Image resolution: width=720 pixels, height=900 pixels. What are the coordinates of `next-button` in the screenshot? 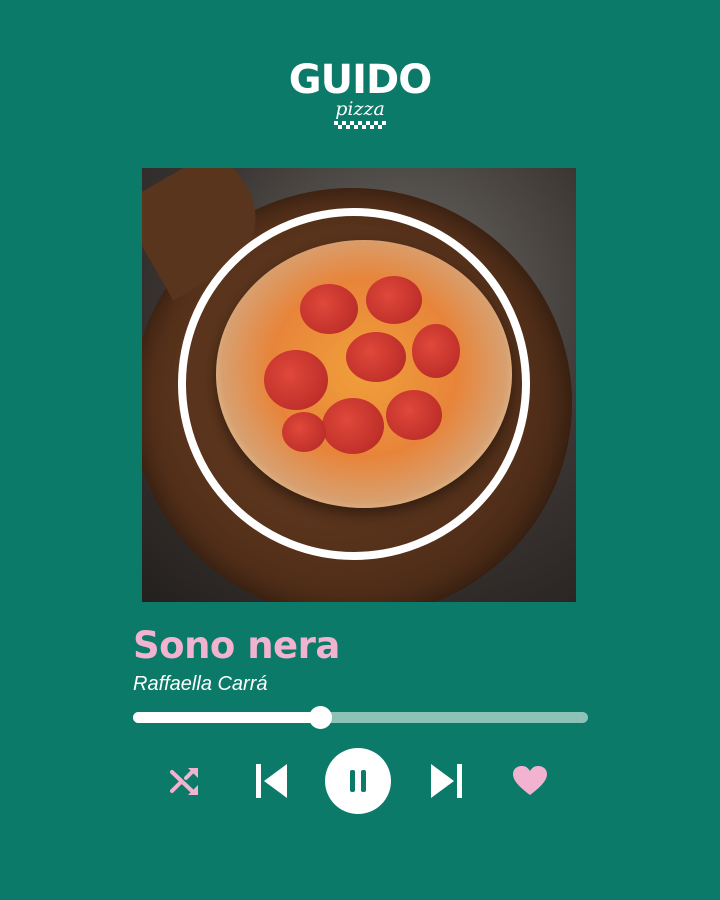 It's located at (446, 781).